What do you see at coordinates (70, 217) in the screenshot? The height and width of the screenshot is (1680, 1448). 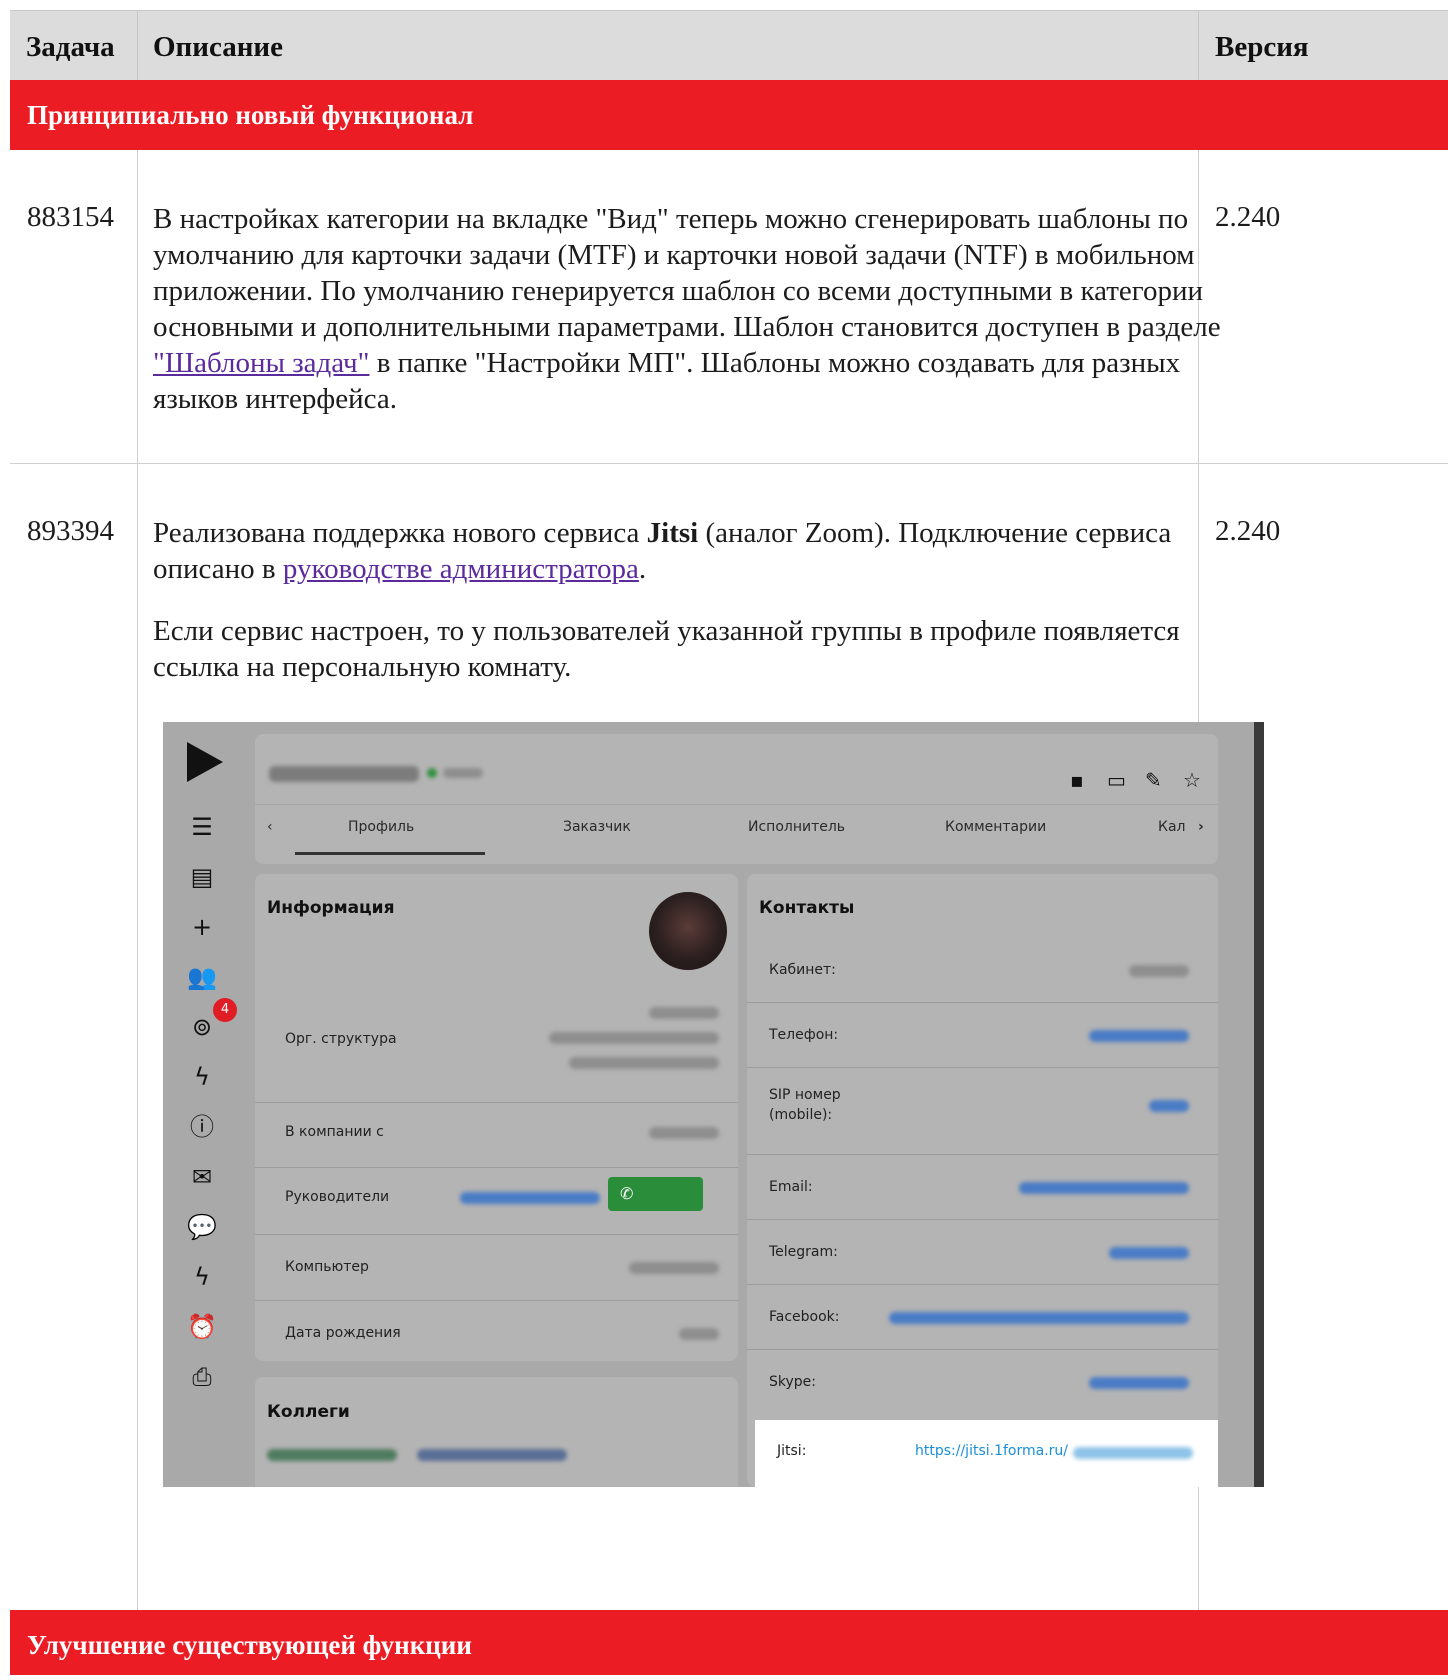 I see `task-id: 883154` at bounding box center [70, 217].